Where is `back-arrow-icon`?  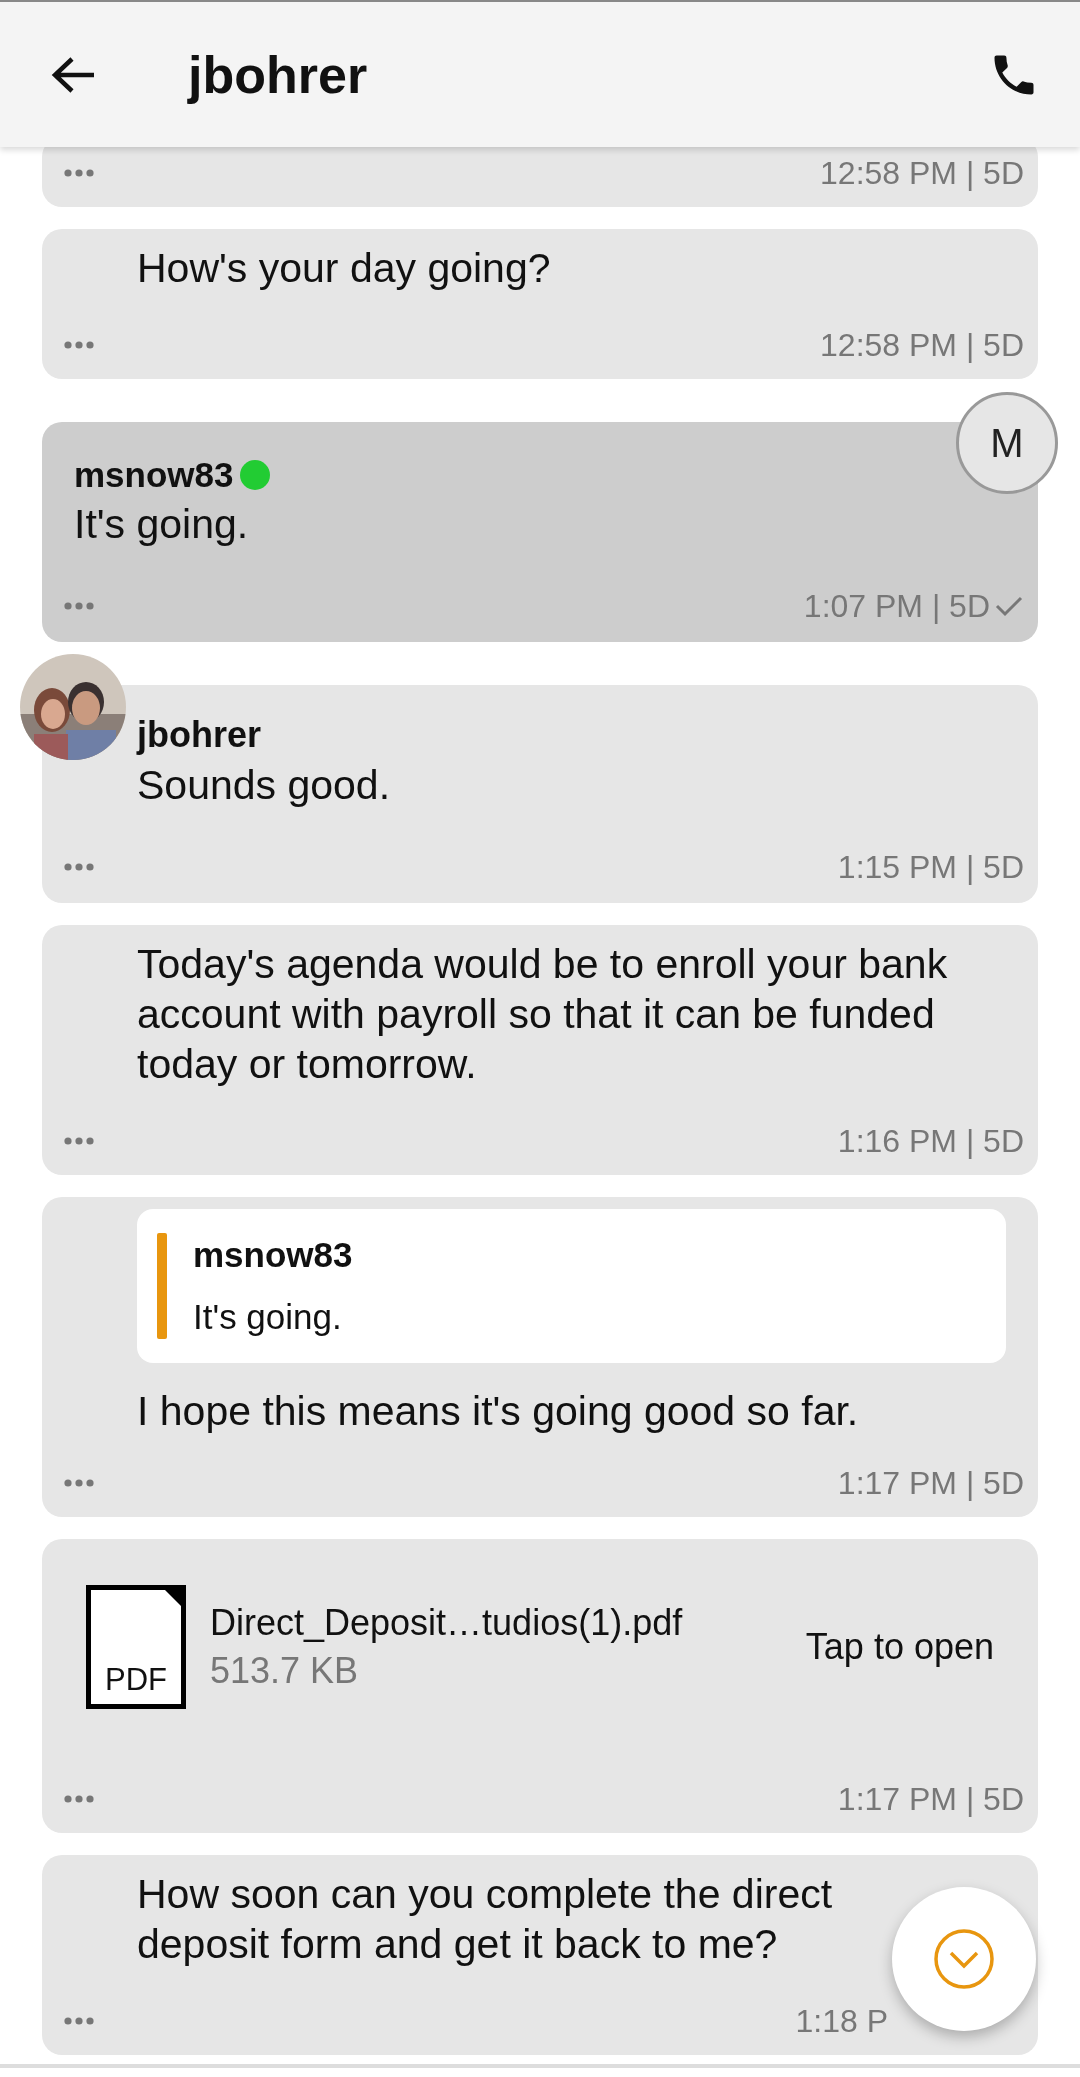
back-arrow-icon is located at coordinates (73, 74).